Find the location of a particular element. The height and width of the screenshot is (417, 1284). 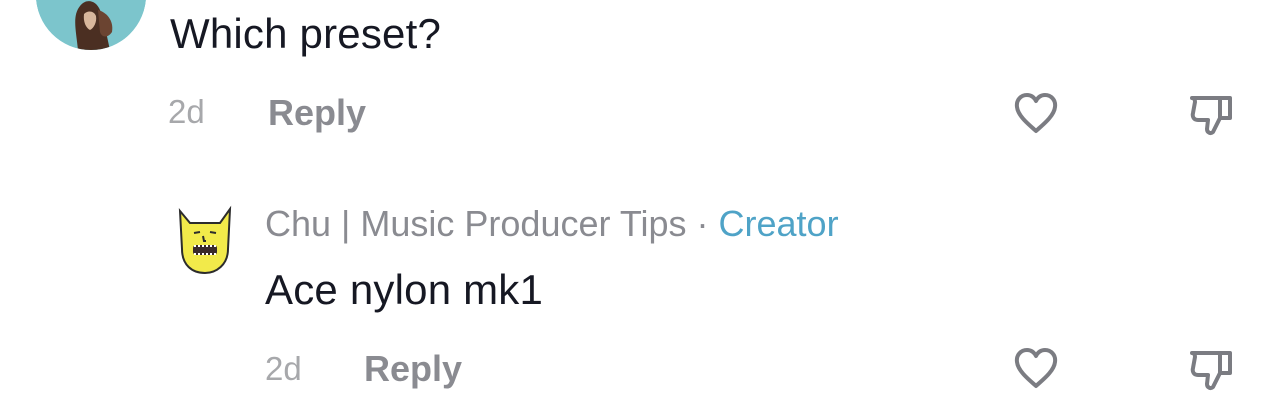

creator-badge: Creator is located at coordinates (778, 223).